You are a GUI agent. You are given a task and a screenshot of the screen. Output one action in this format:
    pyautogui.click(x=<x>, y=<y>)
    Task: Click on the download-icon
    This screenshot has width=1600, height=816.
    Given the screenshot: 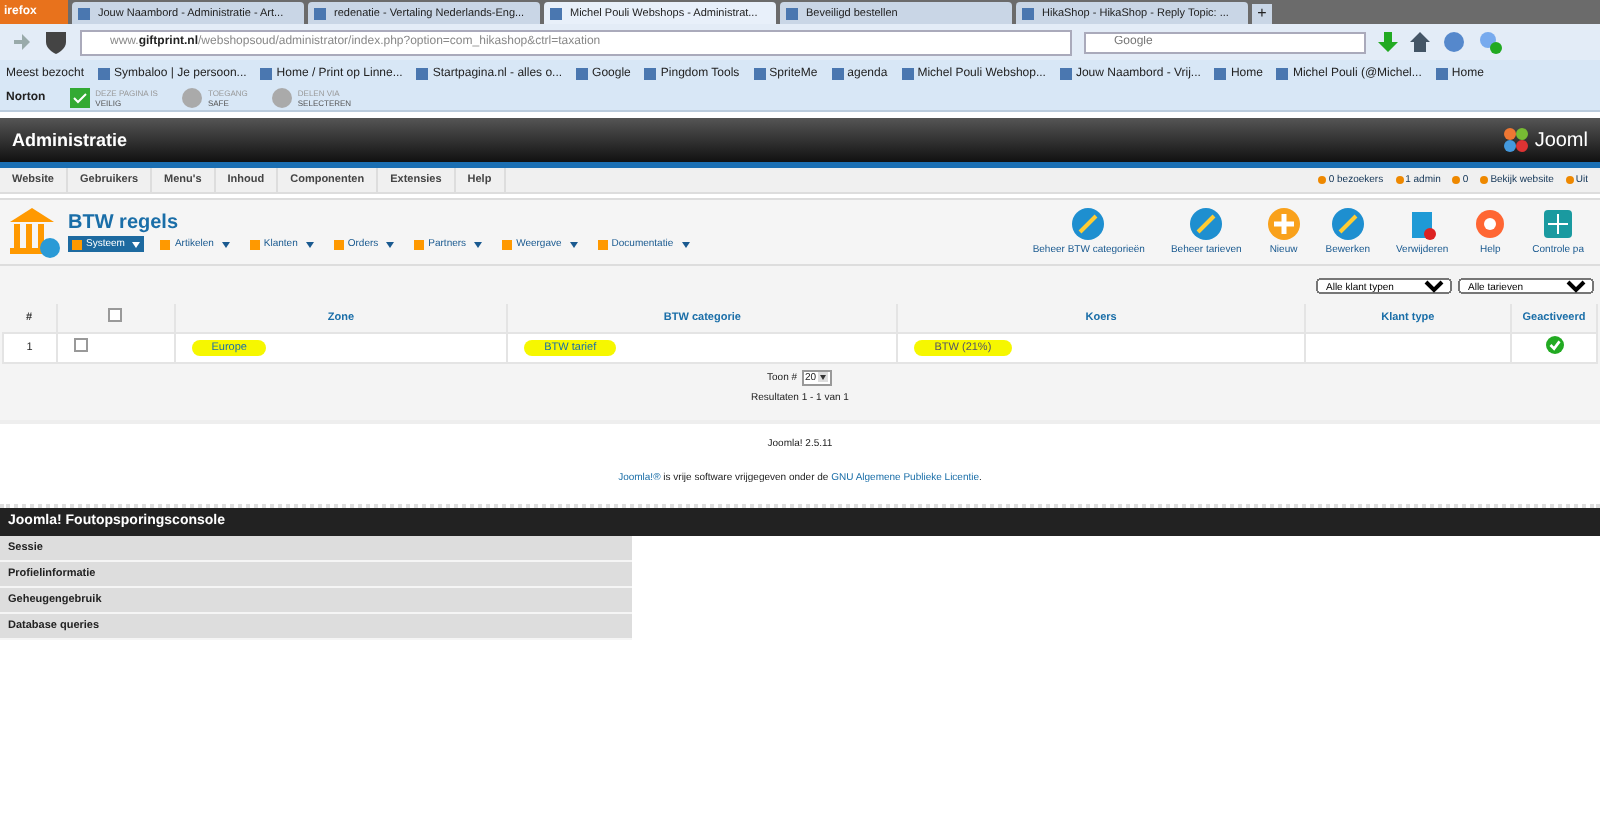 What is the action you would take?
    pyautogui.click(x=1388, y=42)
    